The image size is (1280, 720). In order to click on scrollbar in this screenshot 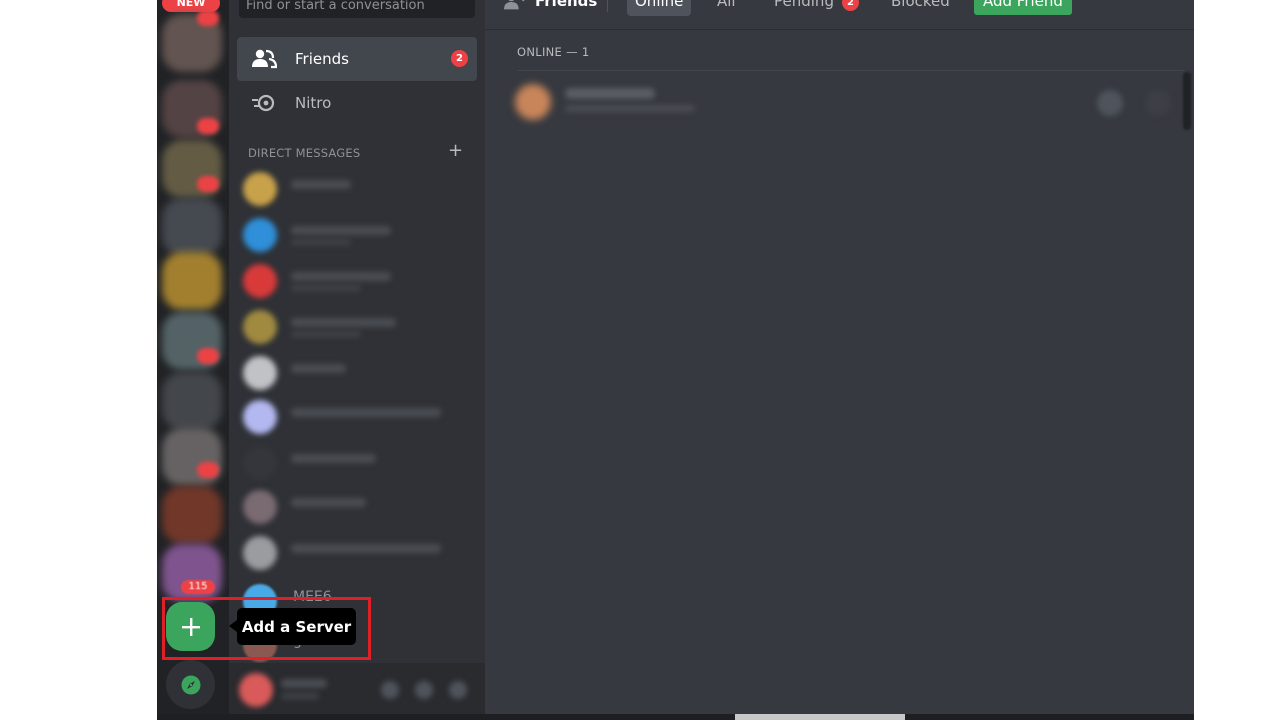, I will do `click(1187, 101)`.